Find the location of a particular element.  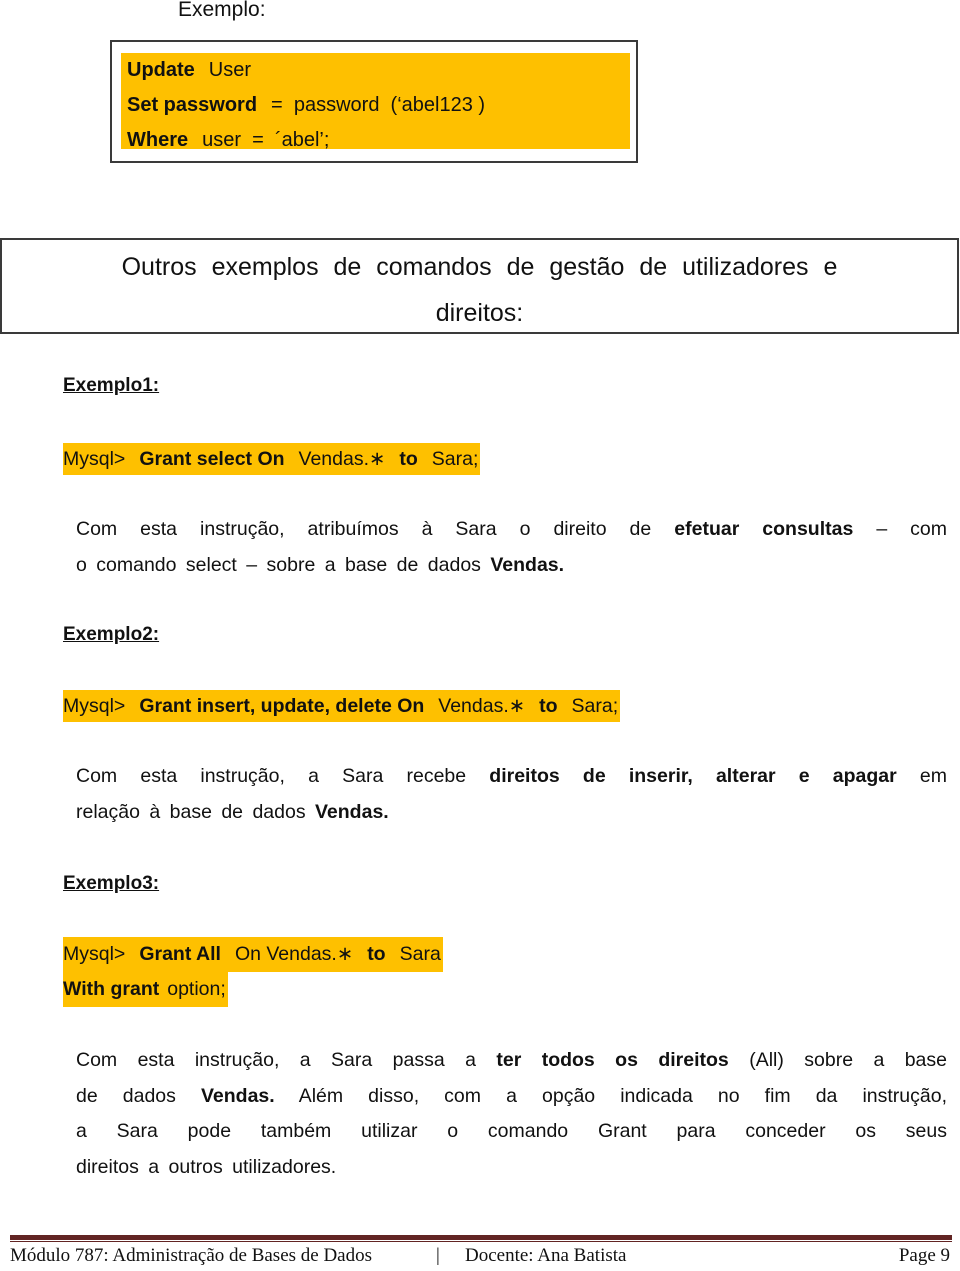

example-1-command: Mysql> Grant select On Vendas.∗ to Sara; is located at coordinates (272, 459).